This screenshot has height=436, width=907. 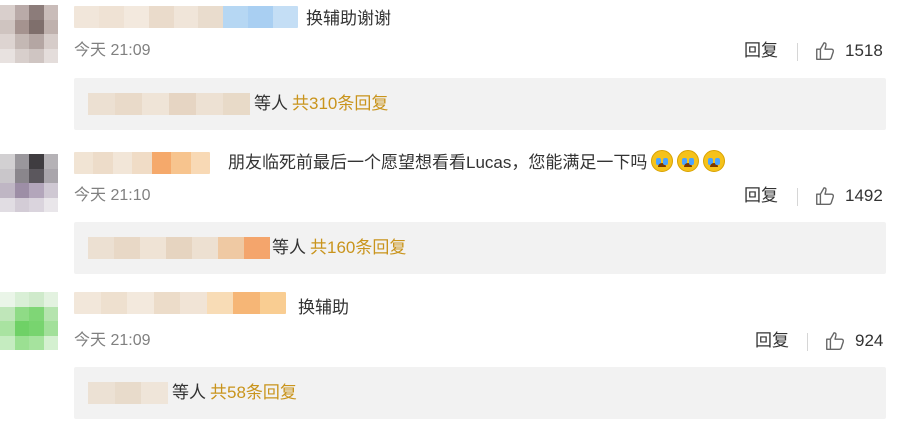 I want to click on view-replies-link: 共160条回复, so click(x=358, y=247).